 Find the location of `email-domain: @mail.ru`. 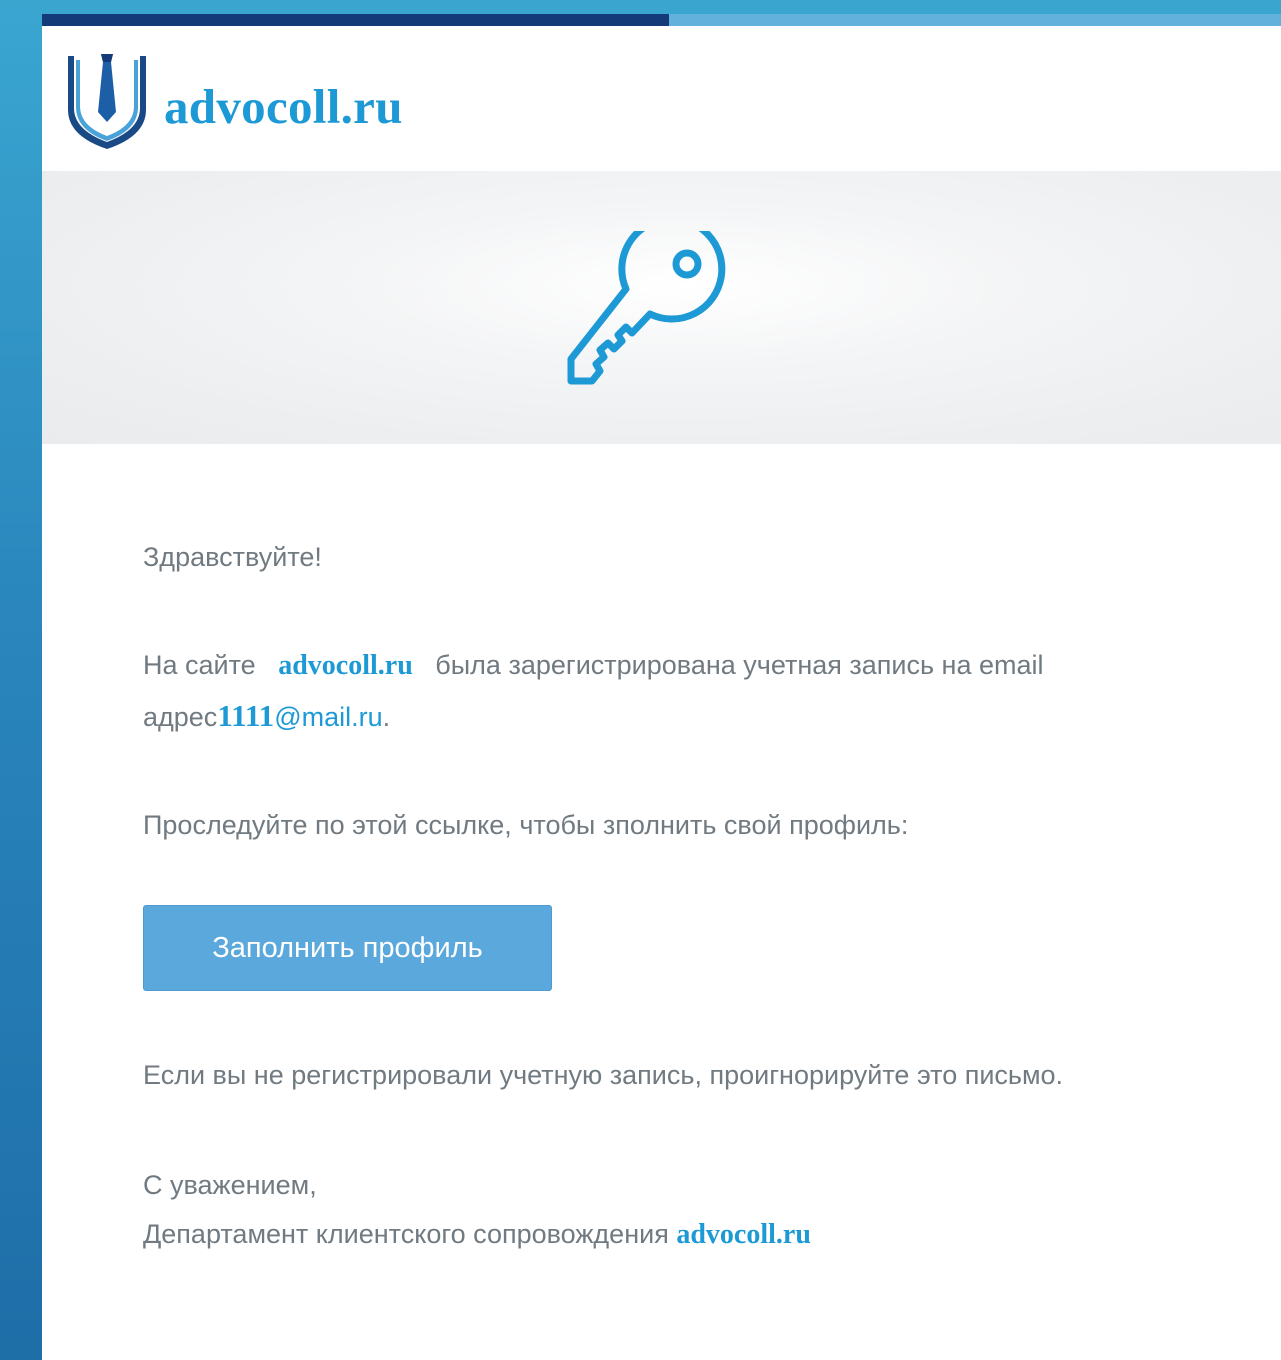

email-domain: @mail.ru is located at coordinates (328, 717).